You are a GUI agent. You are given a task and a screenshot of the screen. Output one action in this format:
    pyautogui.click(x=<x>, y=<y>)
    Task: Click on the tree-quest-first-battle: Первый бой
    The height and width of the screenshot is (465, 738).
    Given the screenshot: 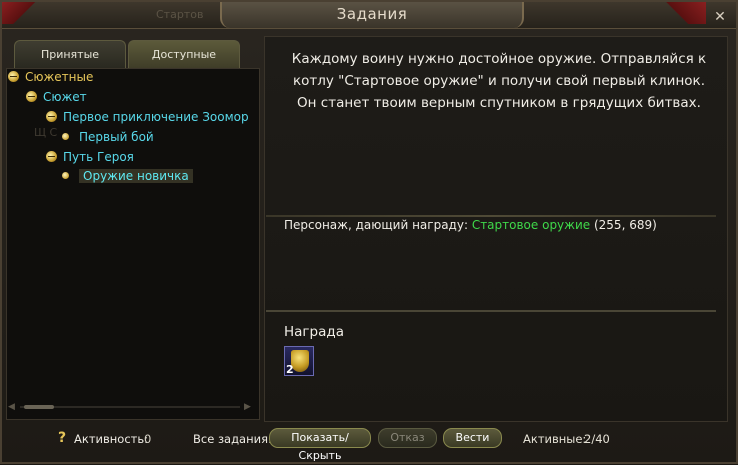 What is the action you would take?
    pyautogui.click(x=108, y=137)
    